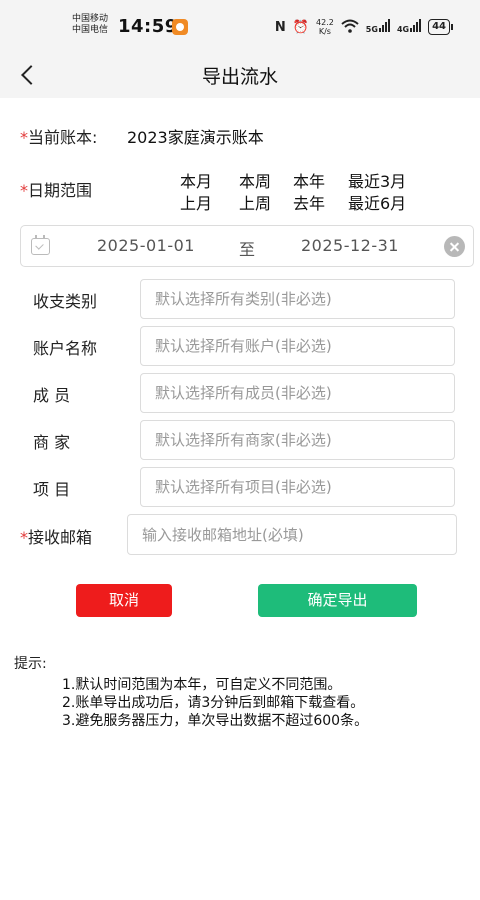 The height and width of the screenshot is (900, 480). Describe the element at coordinates (297, 299) in the screenshot. I see `category-select` at that location.